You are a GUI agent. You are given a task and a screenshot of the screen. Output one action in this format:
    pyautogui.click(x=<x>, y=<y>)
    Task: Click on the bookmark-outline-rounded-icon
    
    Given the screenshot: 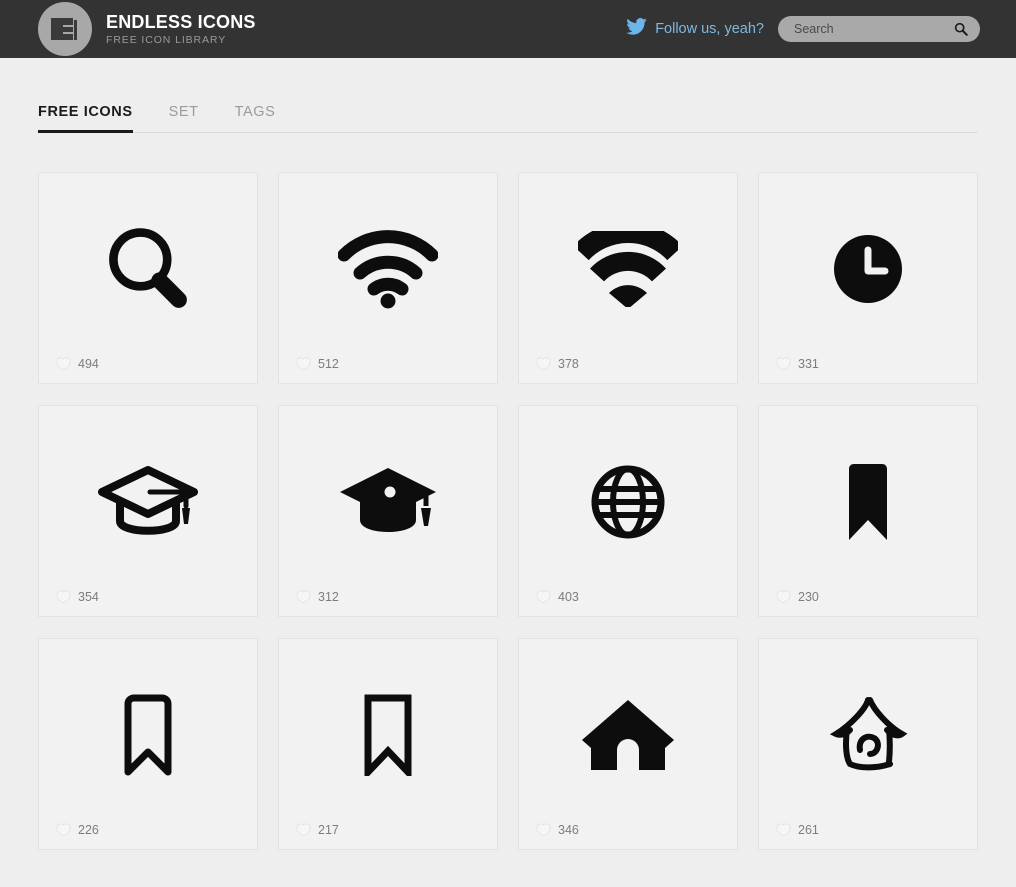 What is the action you would take?
    pyautogui.click(x=148, y=744)
    